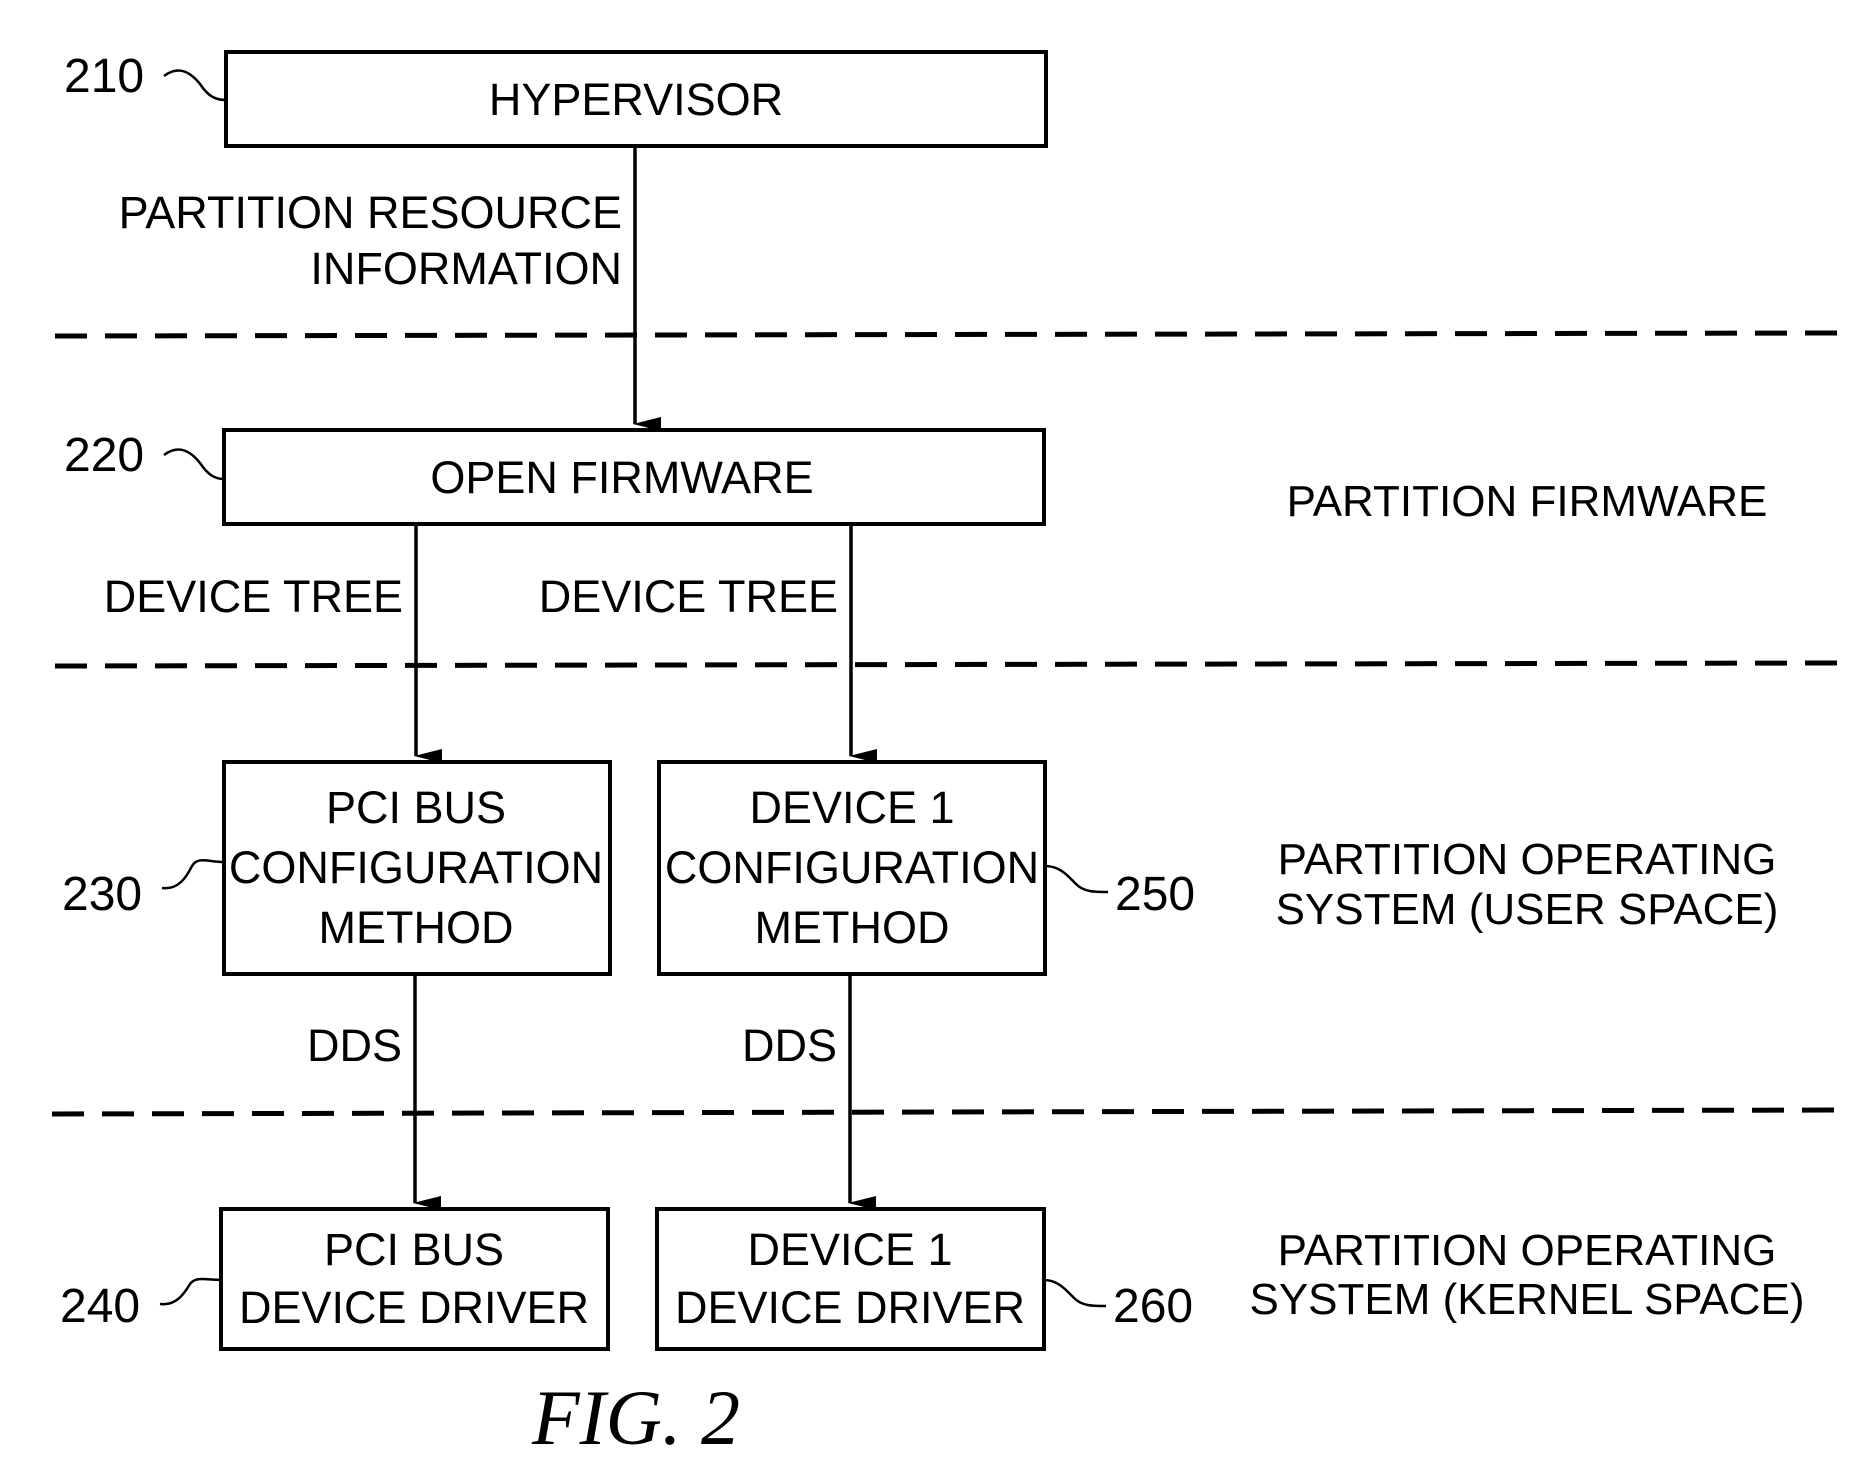 Image resolution: width=1851 pixels, height=1479 pixels. What do you see at coordinates (850, 1279) in the screenshot?
I see `device1-driver-node: DEVICE 1 DEVICE DRIVER` at bounding box center [850, 1279].